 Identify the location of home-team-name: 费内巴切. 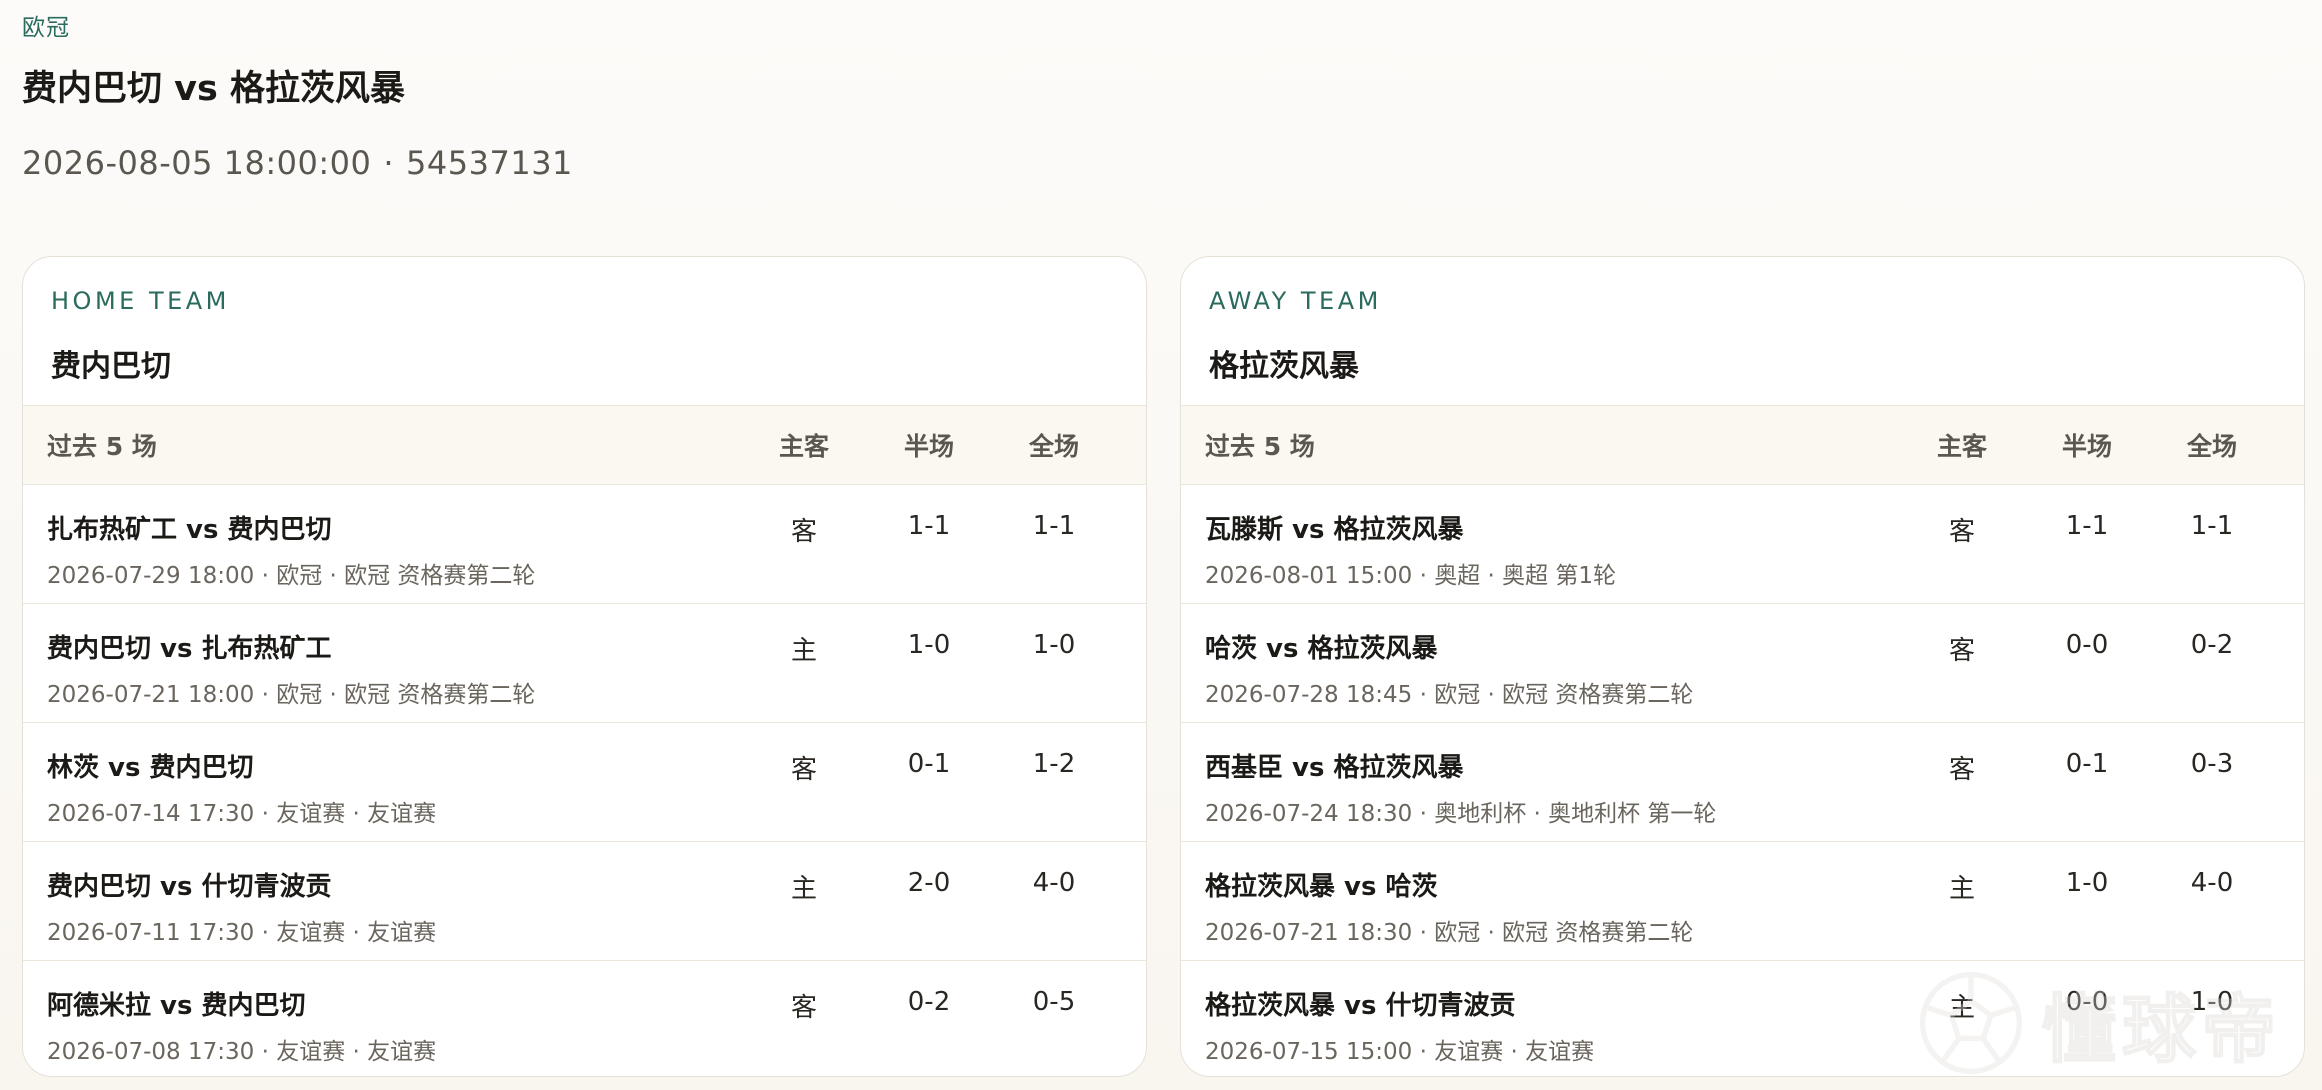
(584, 363).